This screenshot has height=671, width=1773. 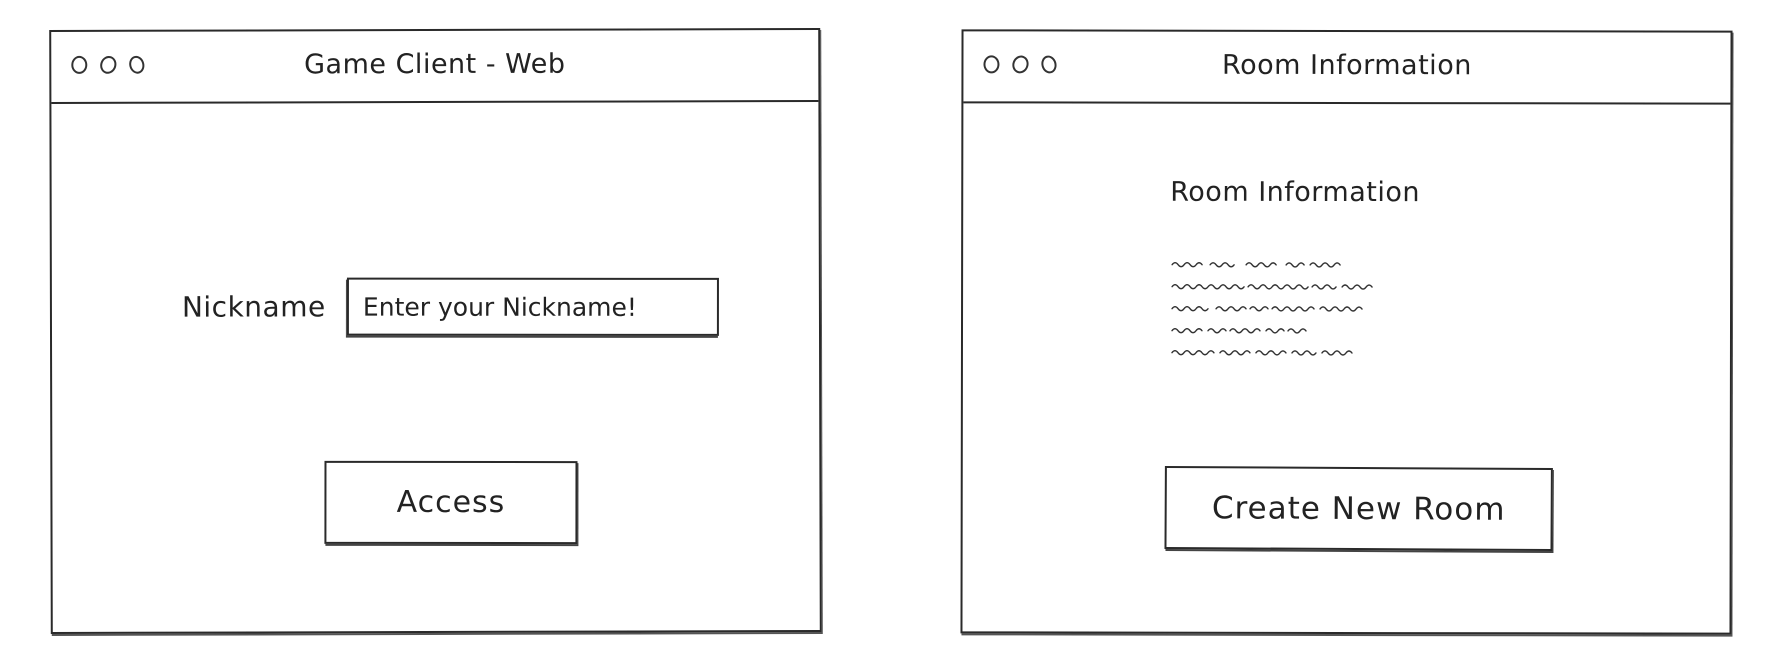 I want to click on login-window-titlebar: Game Client - Web, so click(x=435, y=67).